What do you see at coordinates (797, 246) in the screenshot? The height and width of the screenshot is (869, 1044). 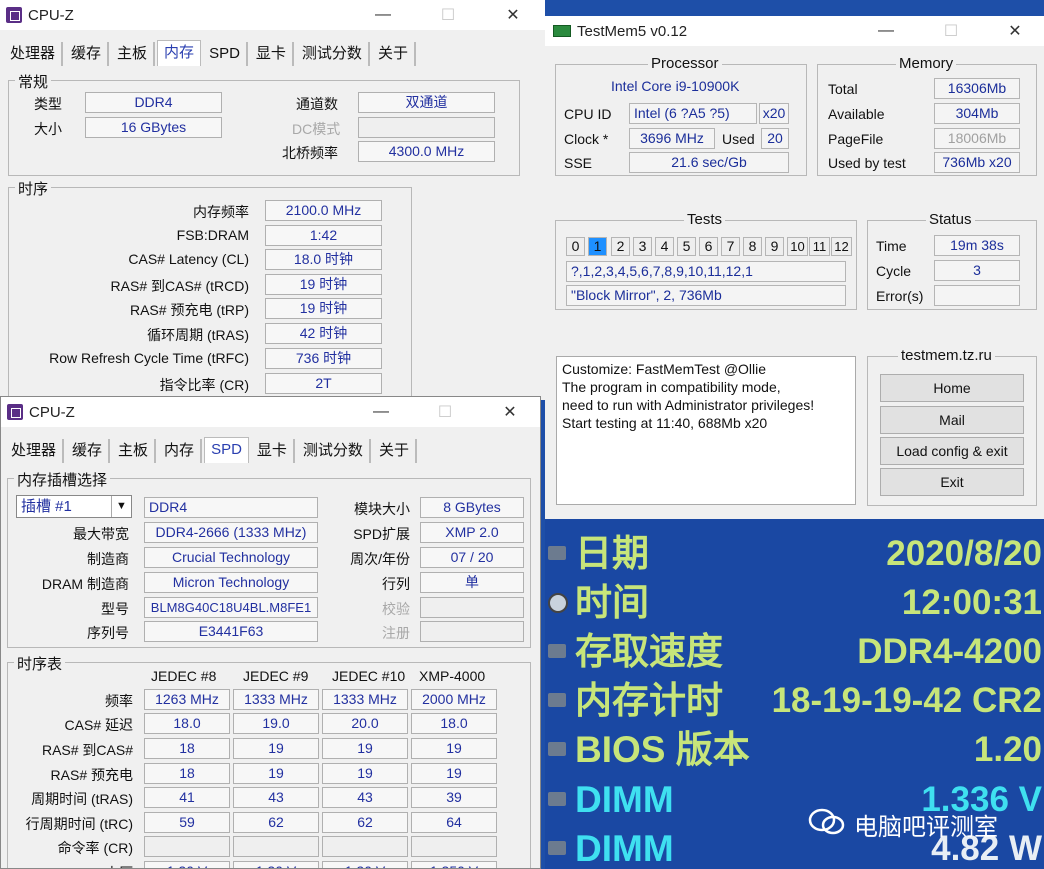 I see `test-button: 10` at bounding box center [797, 246].